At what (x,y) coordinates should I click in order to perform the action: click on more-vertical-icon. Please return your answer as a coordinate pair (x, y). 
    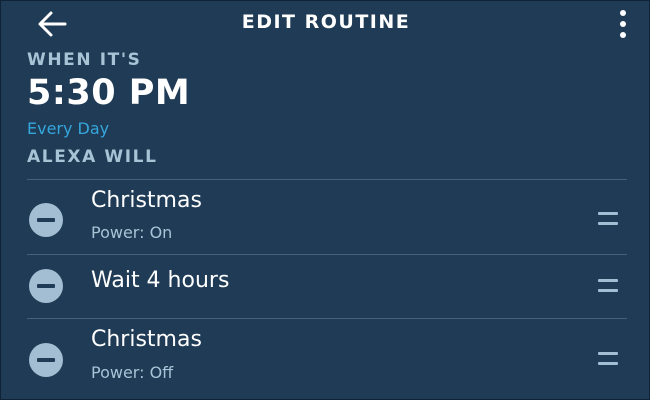
    Looking at the image, I should click on (623, 24).